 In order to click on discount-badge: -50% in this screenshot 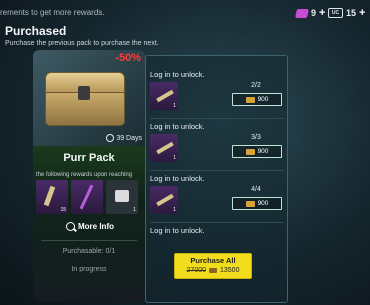, I will do `click(128, 58)`.